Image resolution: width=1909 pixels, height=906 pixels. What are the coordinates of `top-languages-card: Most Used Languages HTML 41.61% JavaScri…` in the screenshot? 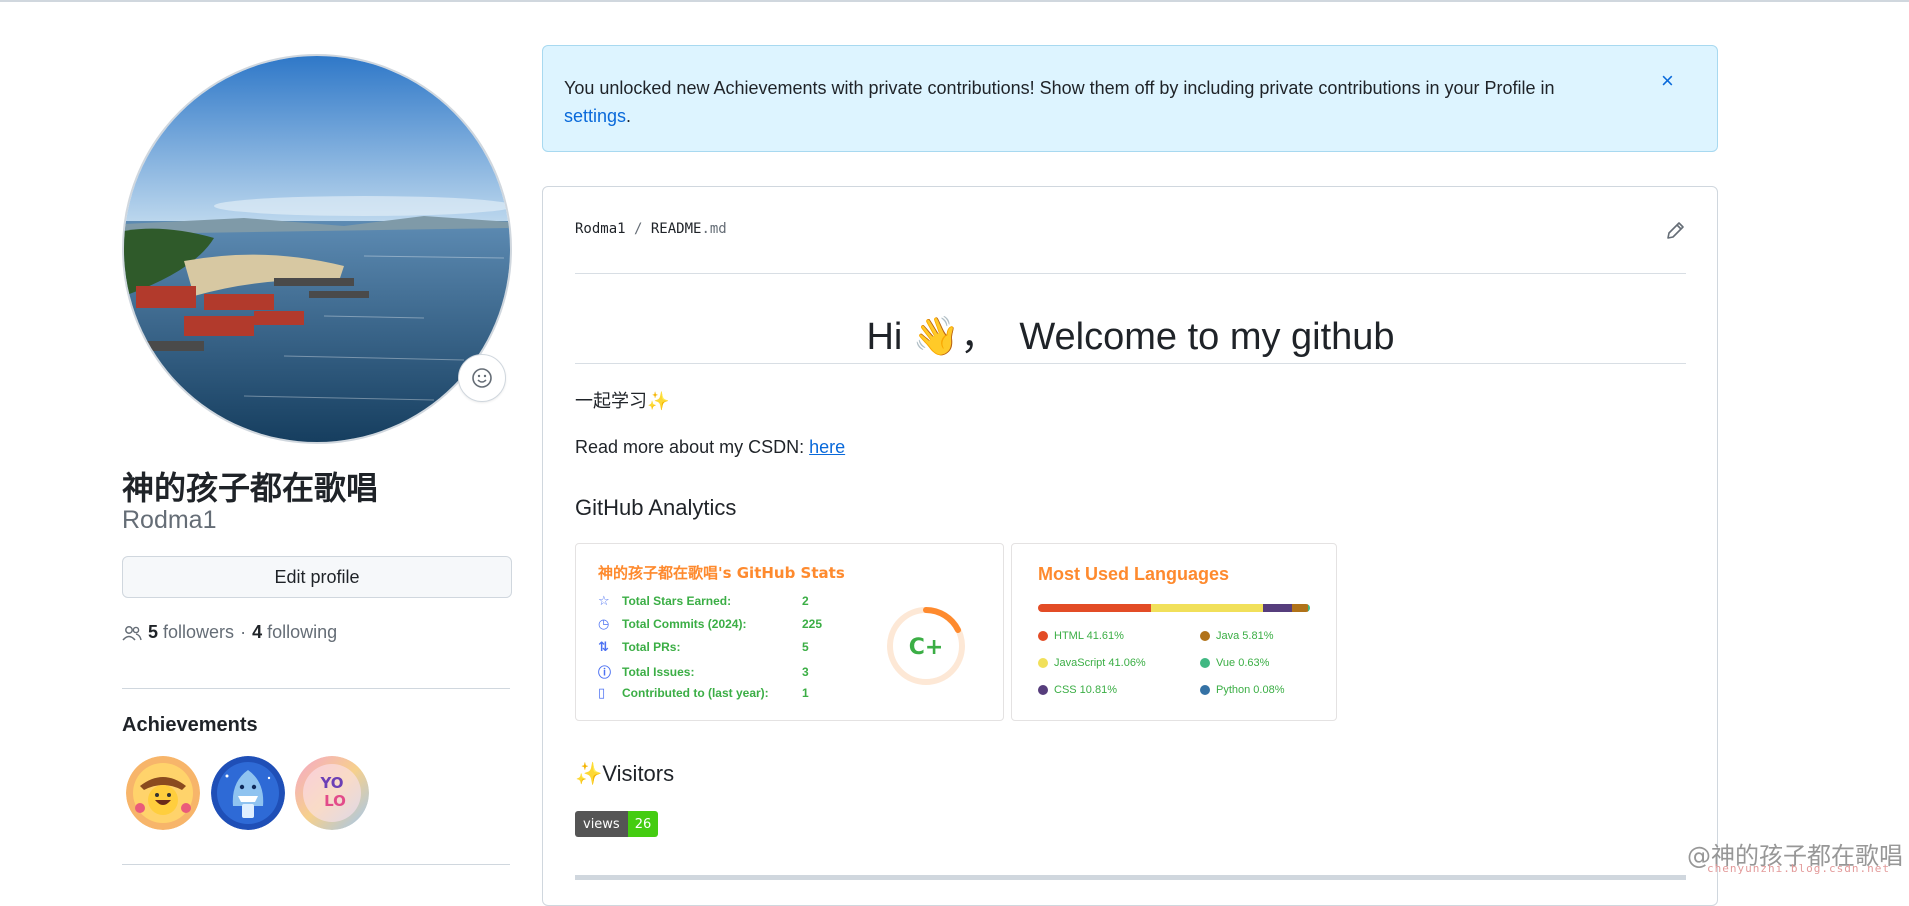 It's located at (1174, 632).